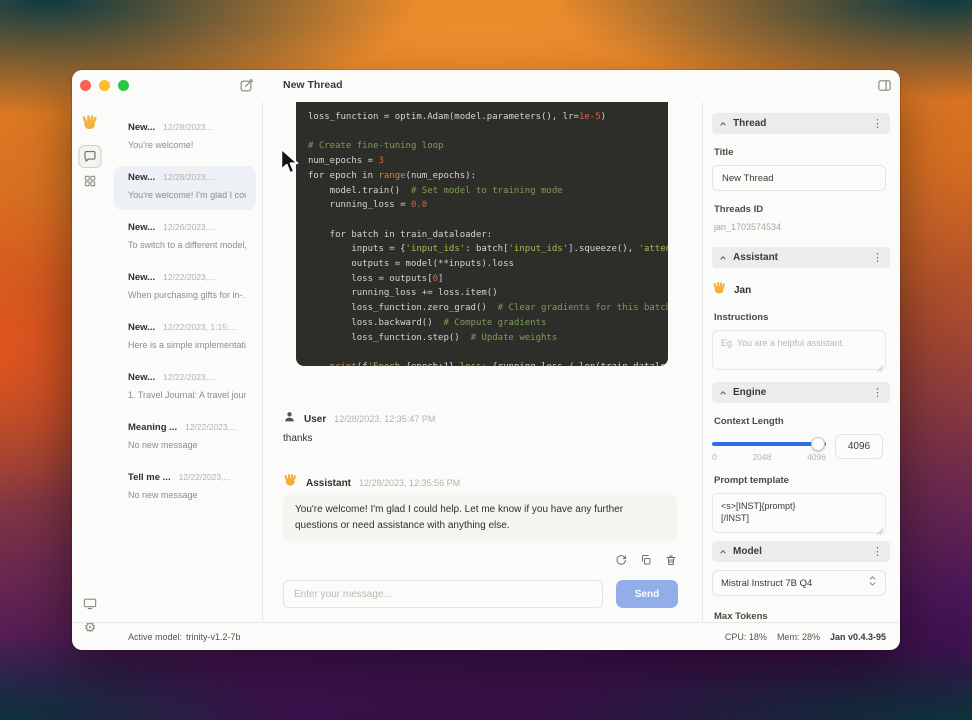  Describe the element at coordinates (246, 85) in the screenshot. I see `new-thread-button` at that location.